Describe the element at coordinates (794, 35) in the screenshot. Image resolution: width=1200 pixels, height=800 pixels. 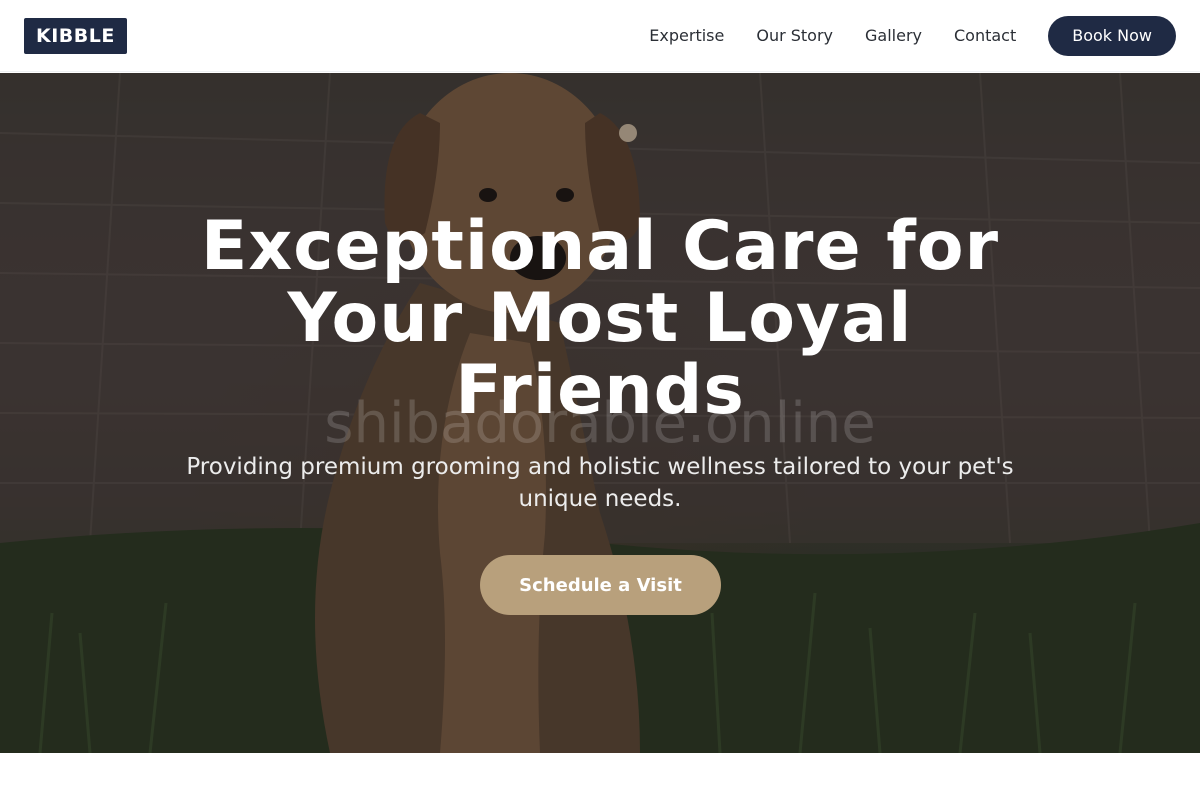
I see `nav-link-our-story: Our Story` at that location.